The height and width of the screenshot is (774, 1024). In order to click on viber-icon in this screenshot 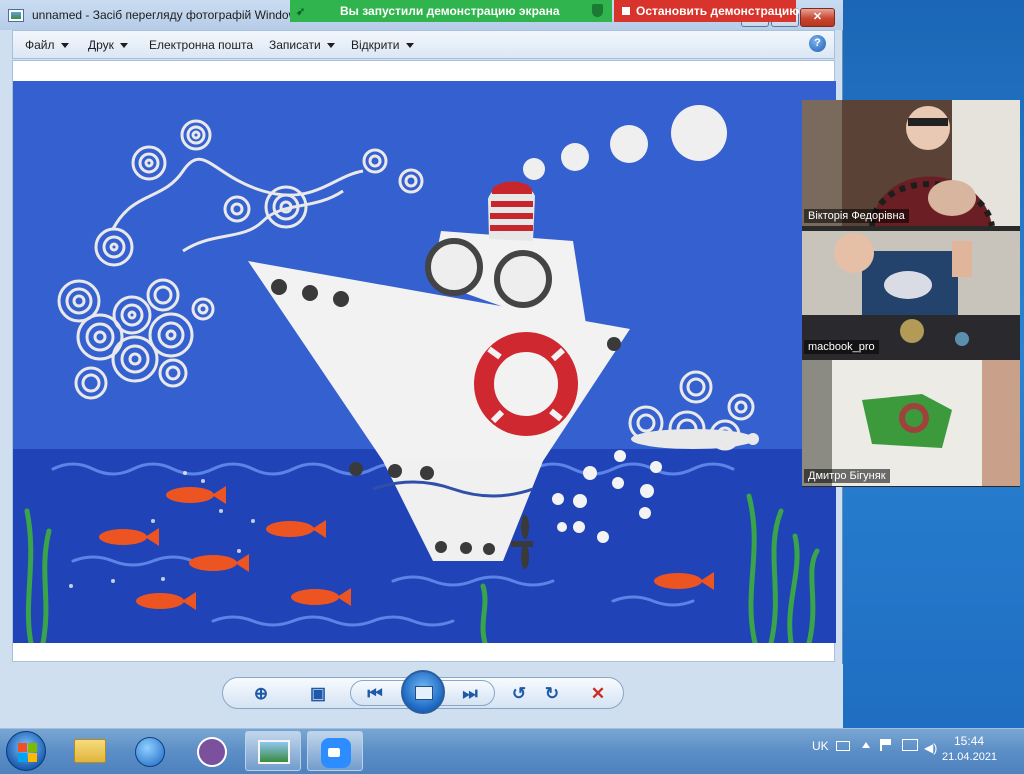, I will do `click(212, 752)`.